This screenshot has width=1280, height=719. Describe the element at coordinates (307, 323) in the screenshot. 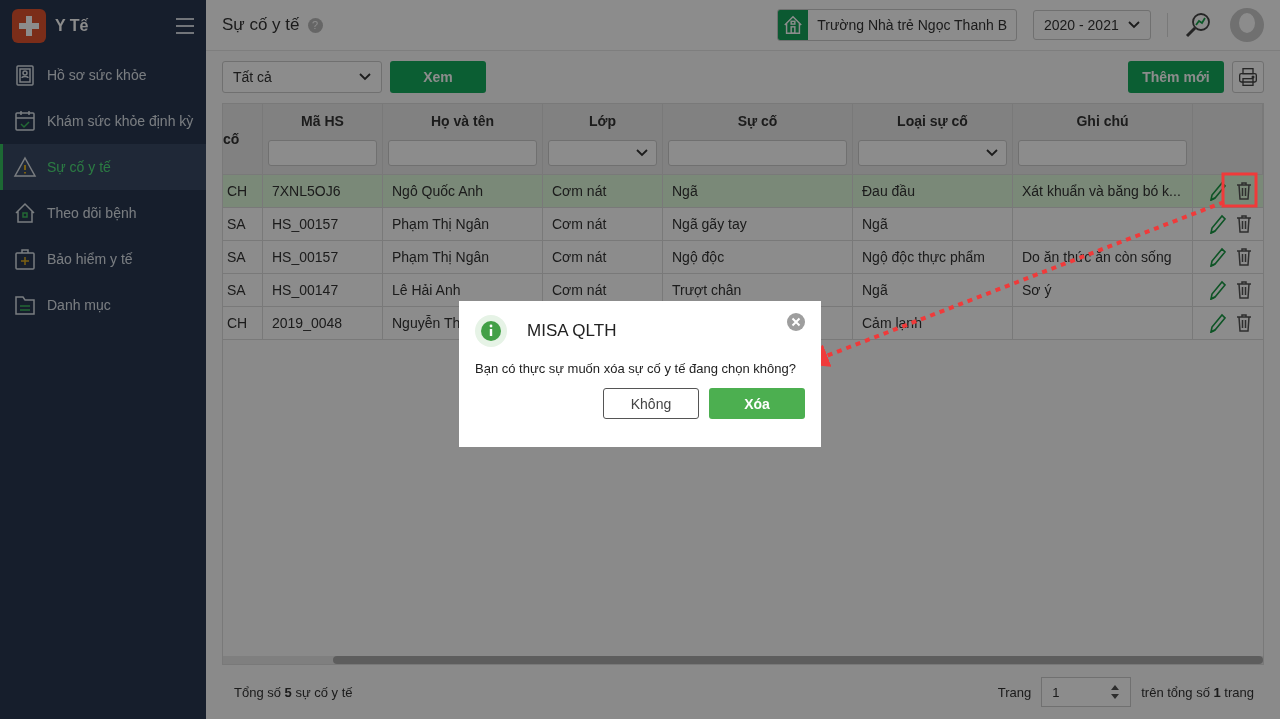

I see `table-cell: 2019_0048` at that location.